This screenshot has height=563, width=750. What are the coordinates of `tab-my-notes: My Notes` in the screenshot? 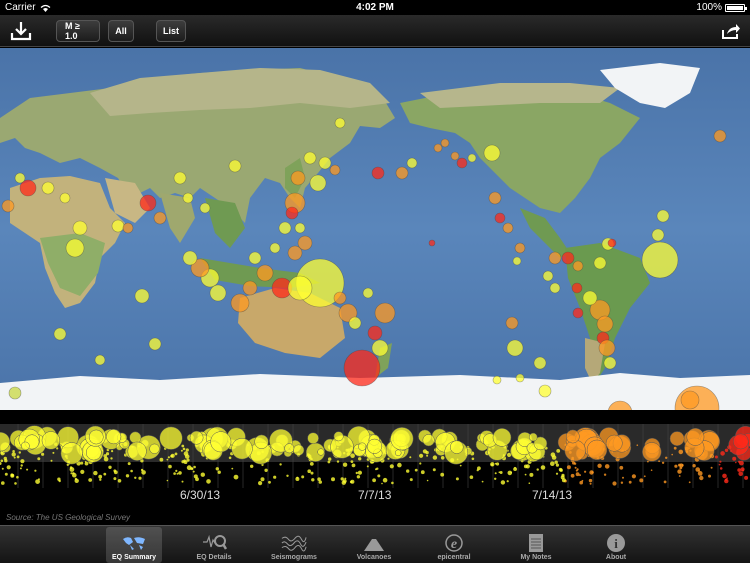 It's located at (536, 545).